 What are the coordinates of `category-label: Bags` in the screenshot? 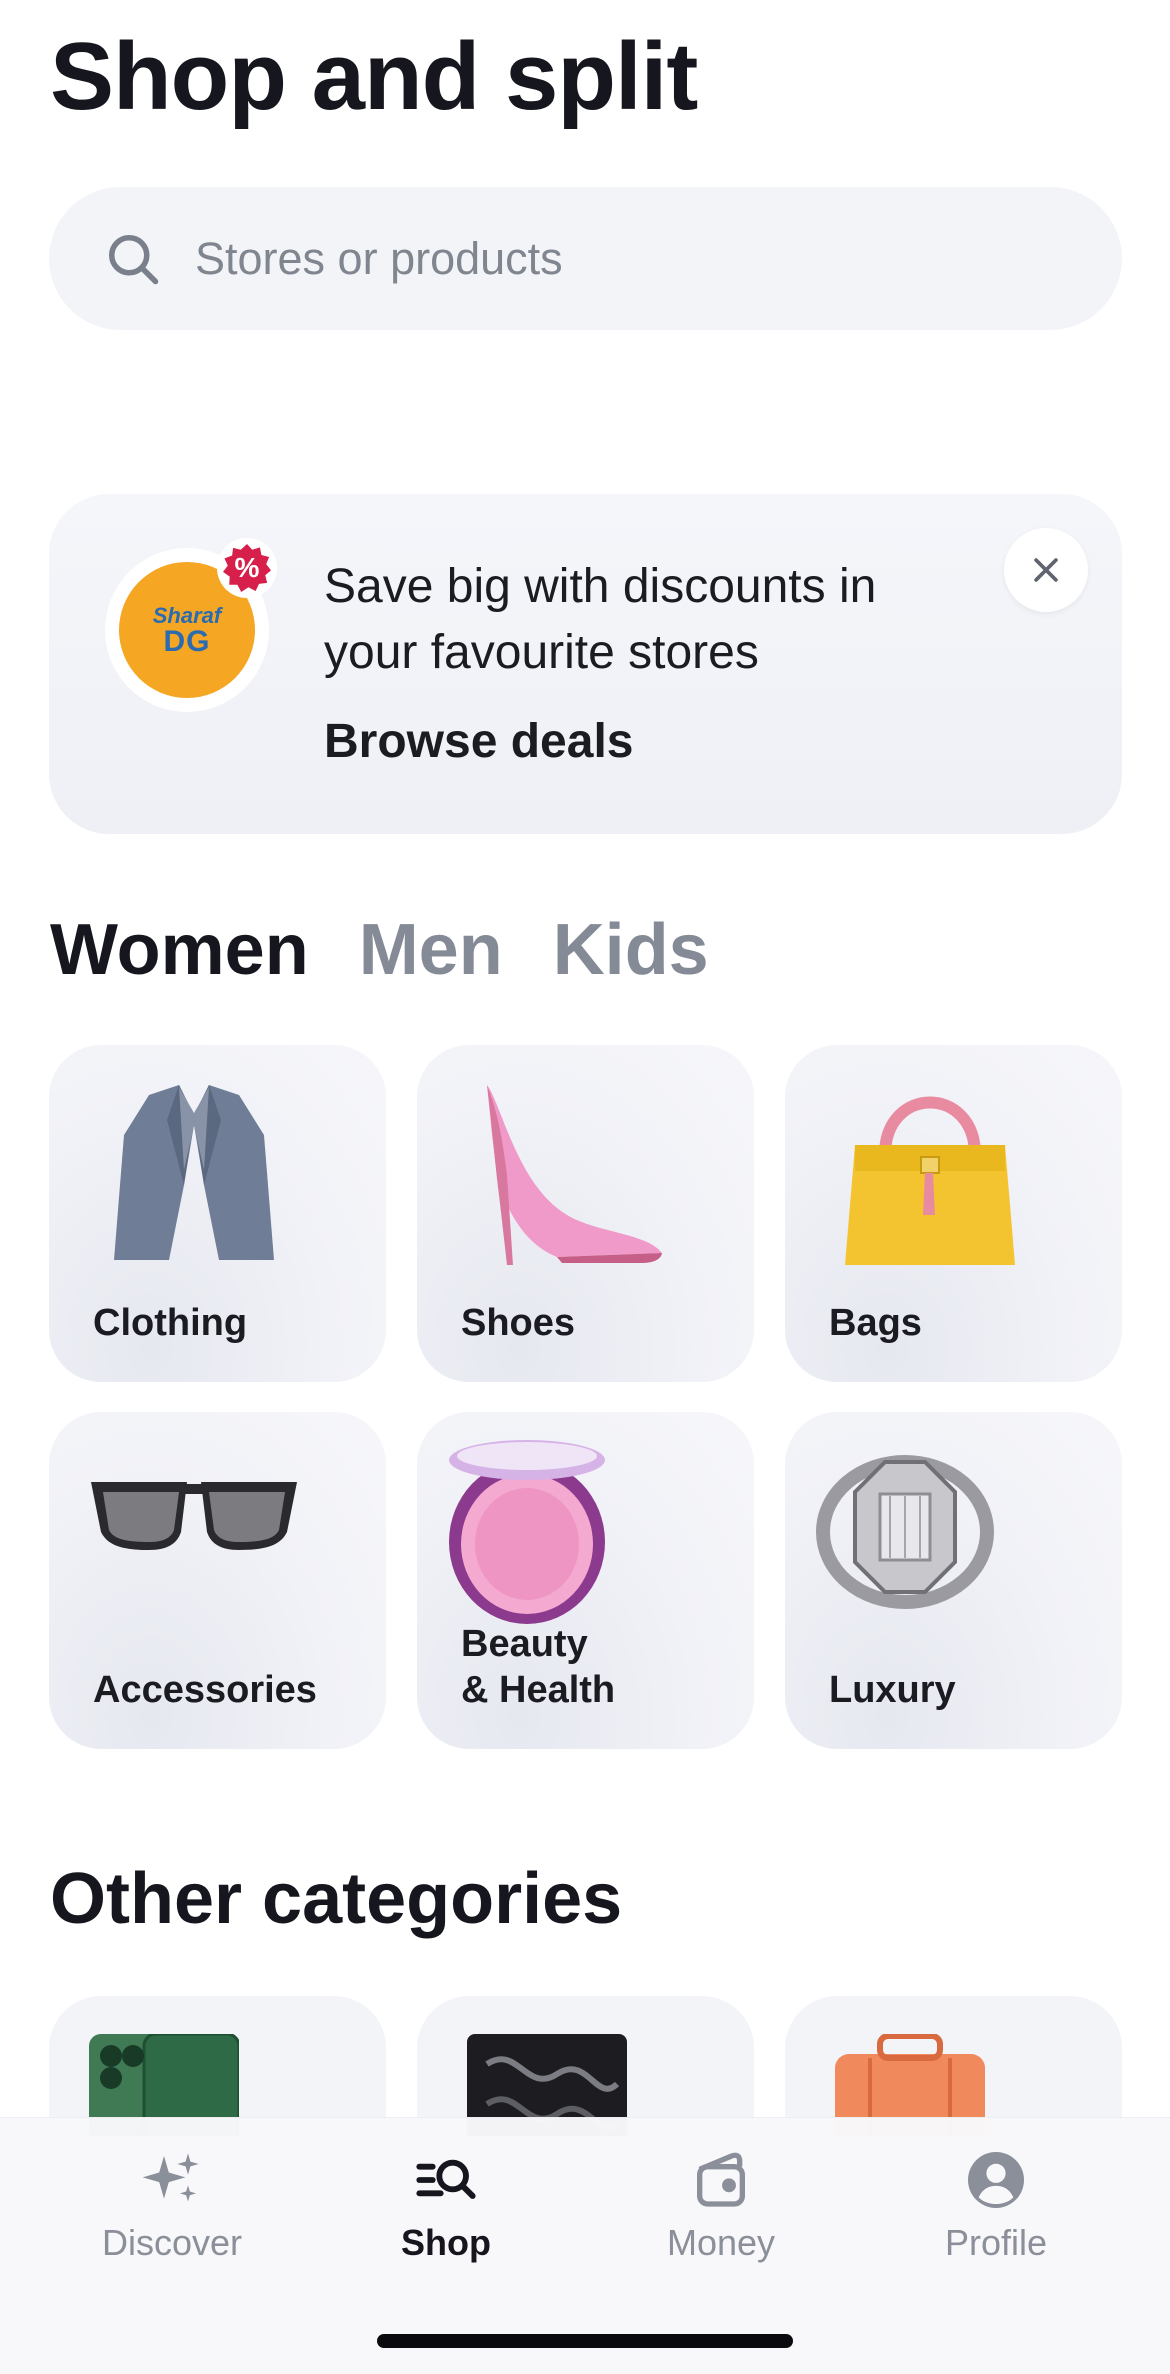 It's located at (875, 1323).